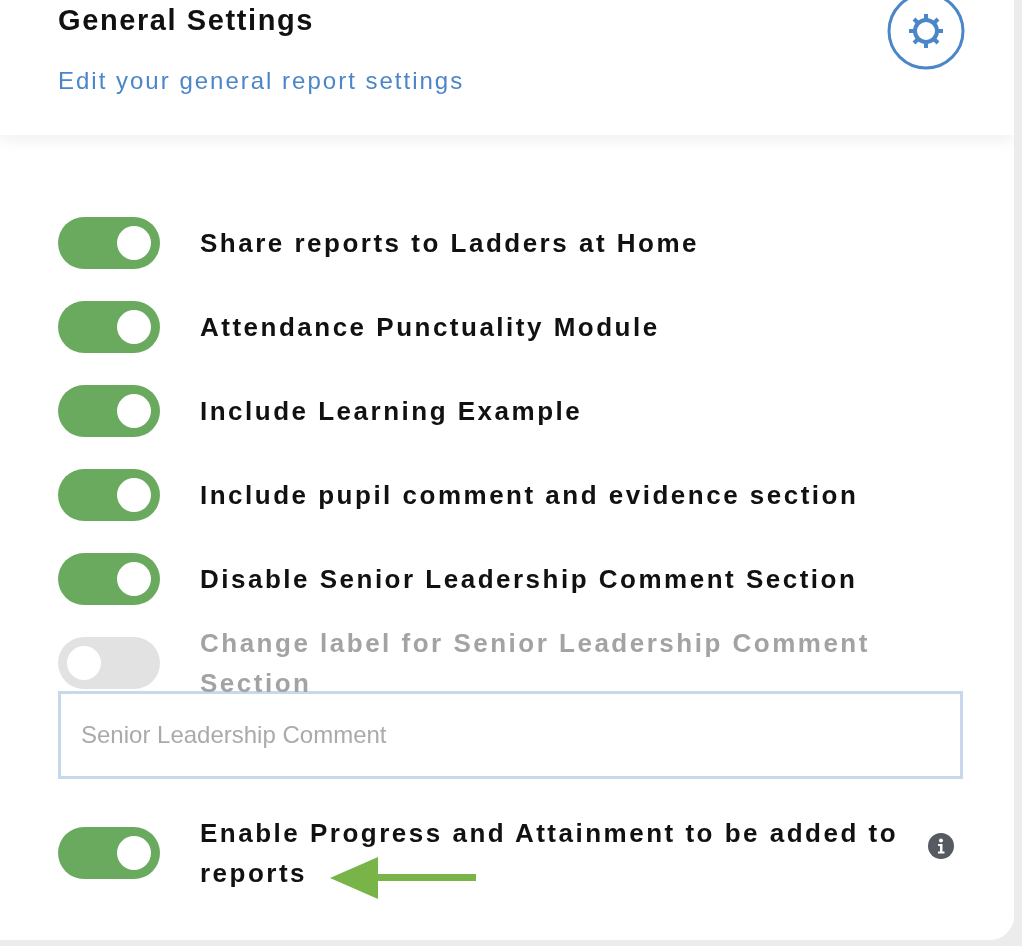  Describe the element at coordinates (941, 846) in the screenshot. I see `info-icon` at that location.